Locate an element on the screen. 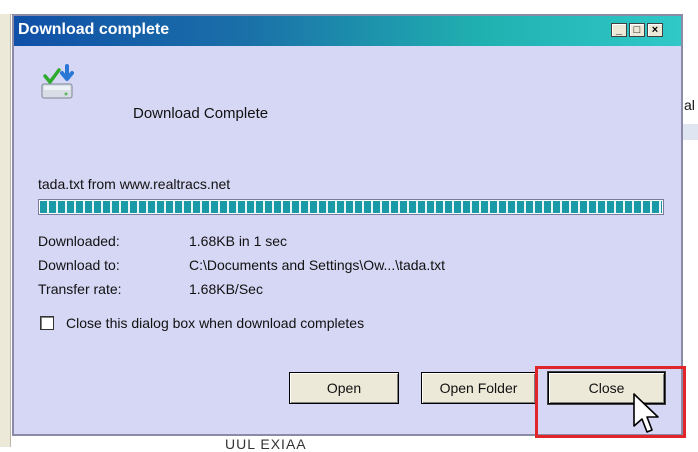 This screenshot has height=452, width=698. download-complete-heading: Download Complete is located at coordinates (201, 113).